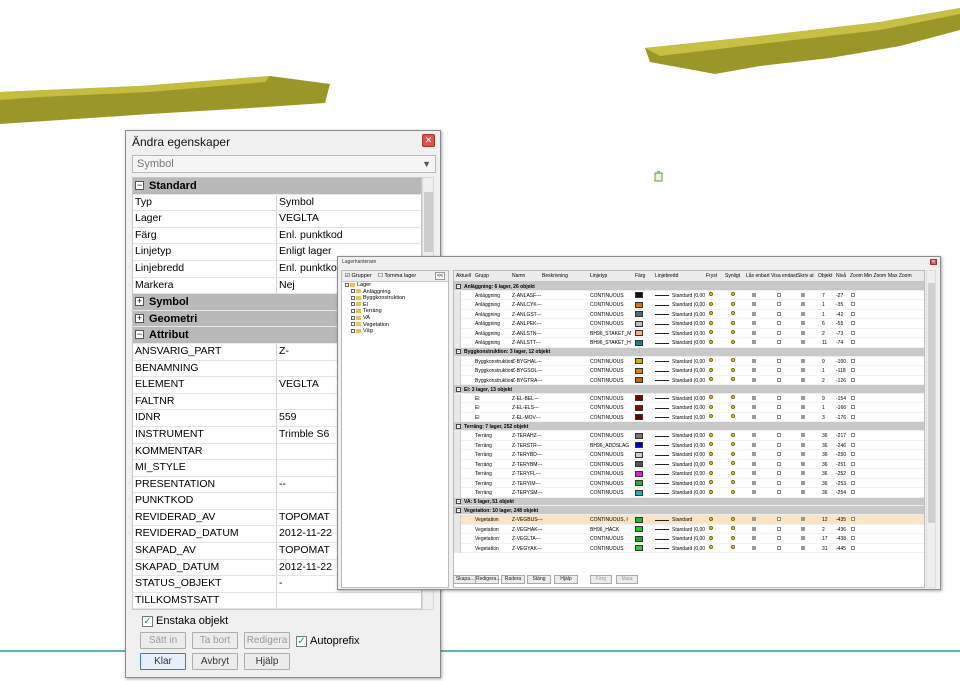 Image resolution: width=960 pixels, height=681 pixels. I want to click on layer-name-cell: Z-VEGHAK---, so click(527, 530).